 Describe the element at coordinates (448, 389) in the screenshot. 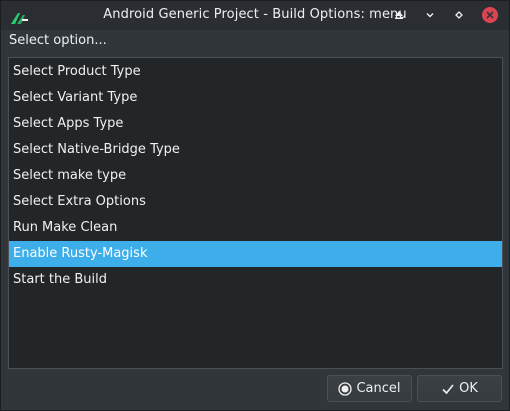

I see `checkmark-icon` at that location.